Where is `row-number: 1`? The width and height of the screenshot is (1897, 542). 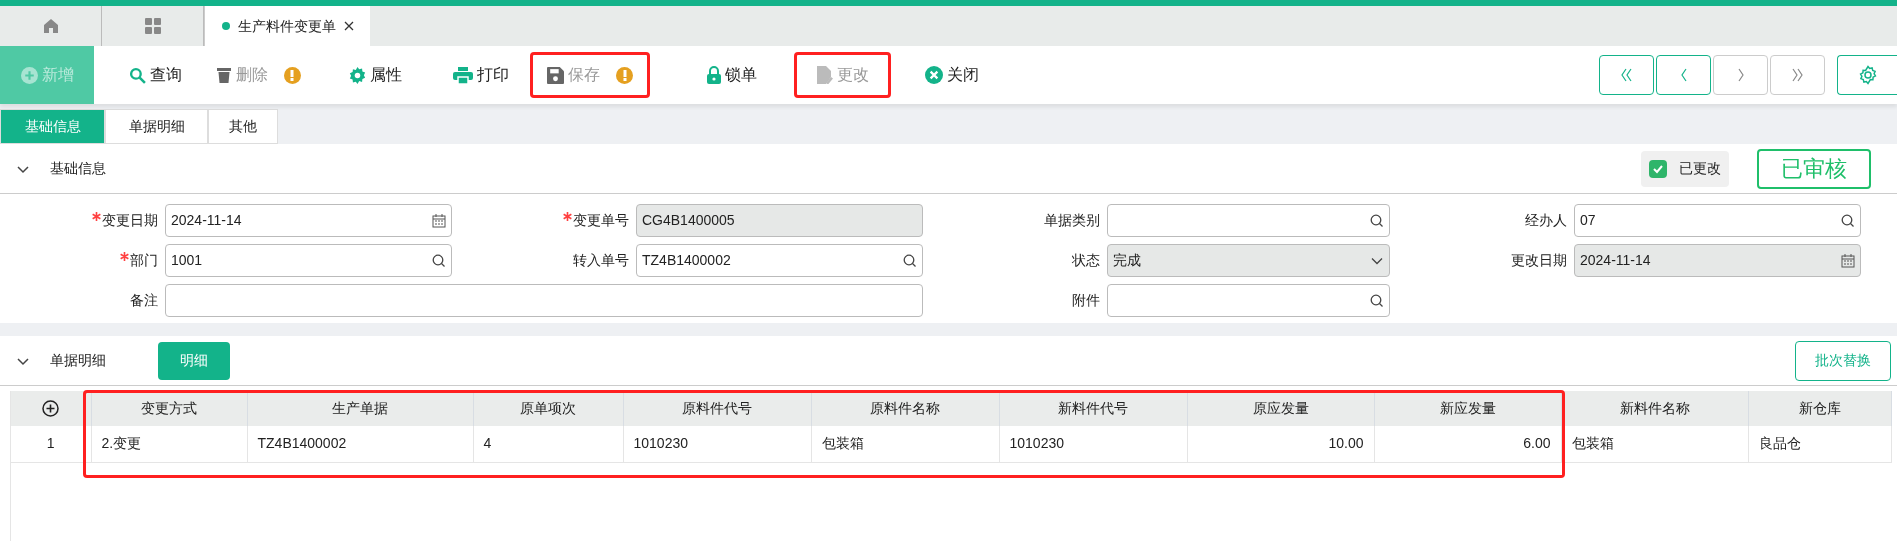 row-number: 1 is located at coordinates (51, 444).